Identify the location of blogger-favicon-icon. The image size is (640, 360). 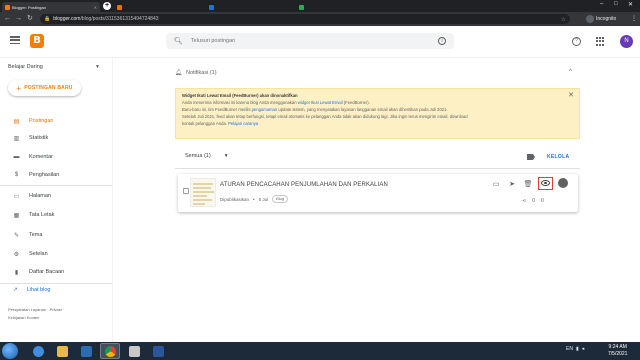
(7, 7).